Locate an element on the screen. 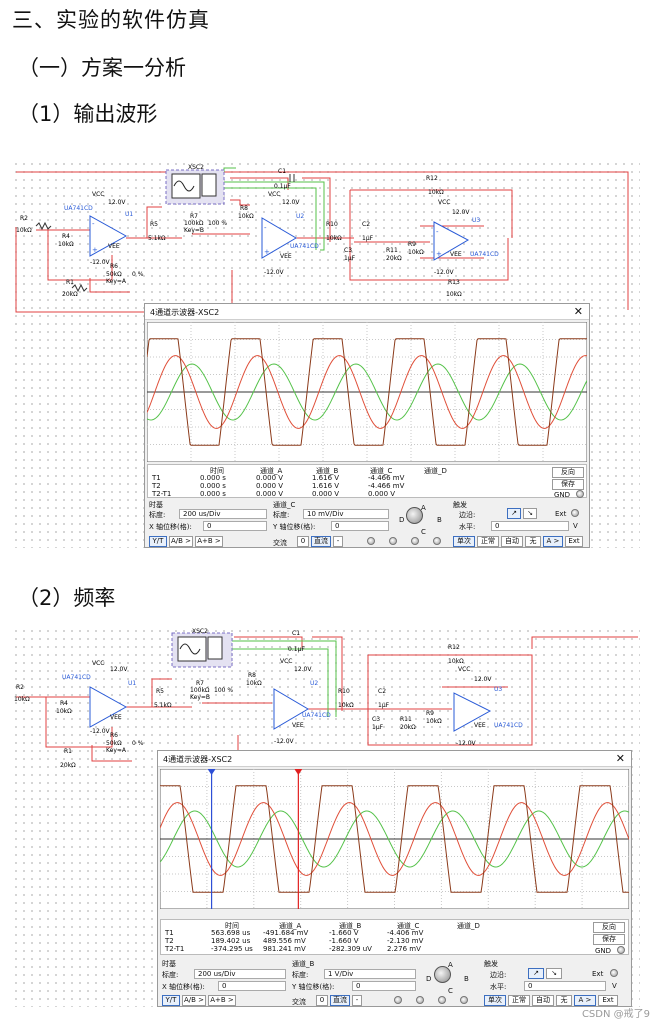  single-button-2: 单次 is located at coordinates (495, 1000).